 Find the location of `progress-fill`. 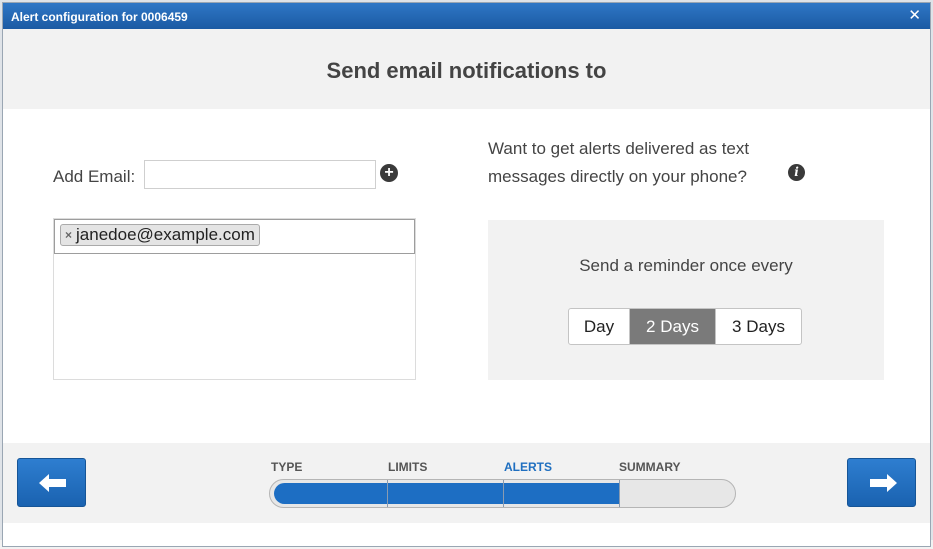

progress-fill is located at coordinates (447, 493).